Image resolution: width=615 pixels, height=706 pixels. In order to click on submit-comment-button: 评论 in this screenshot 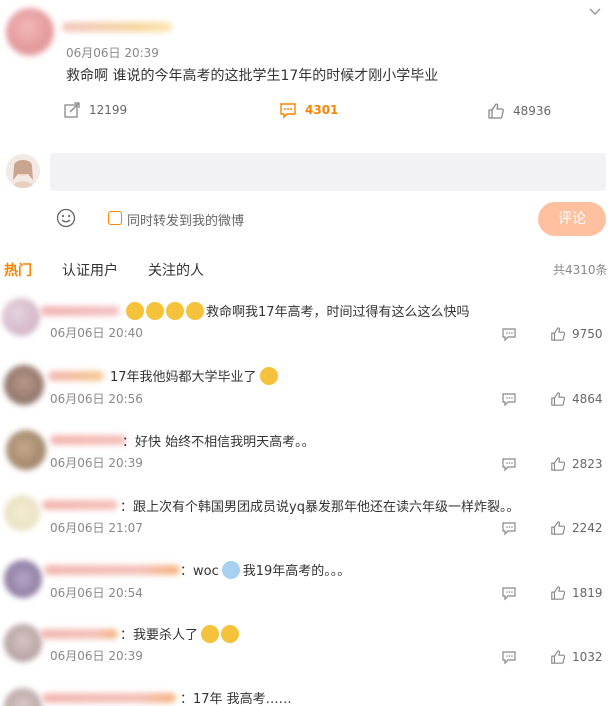, I will do `click(572, 219)`.